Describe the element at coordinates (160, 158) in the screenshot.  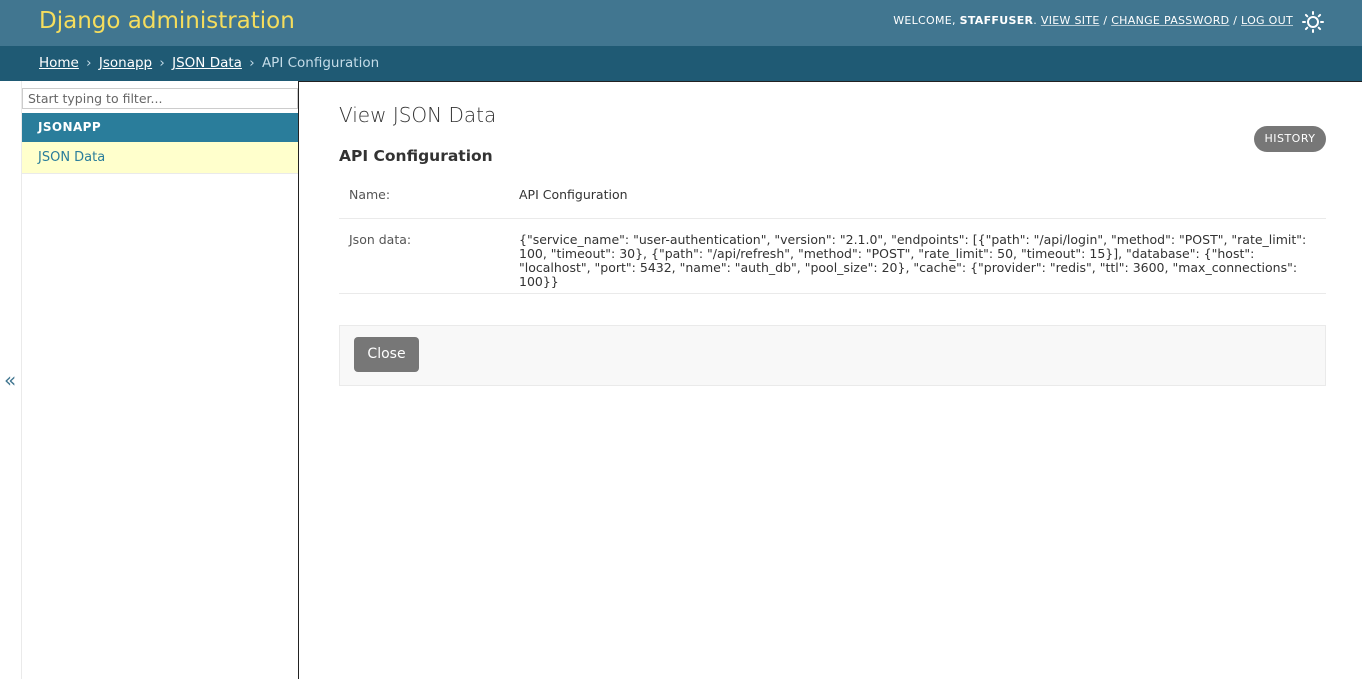
I see `sidebar-item-json-data: JSON Data` at that location.